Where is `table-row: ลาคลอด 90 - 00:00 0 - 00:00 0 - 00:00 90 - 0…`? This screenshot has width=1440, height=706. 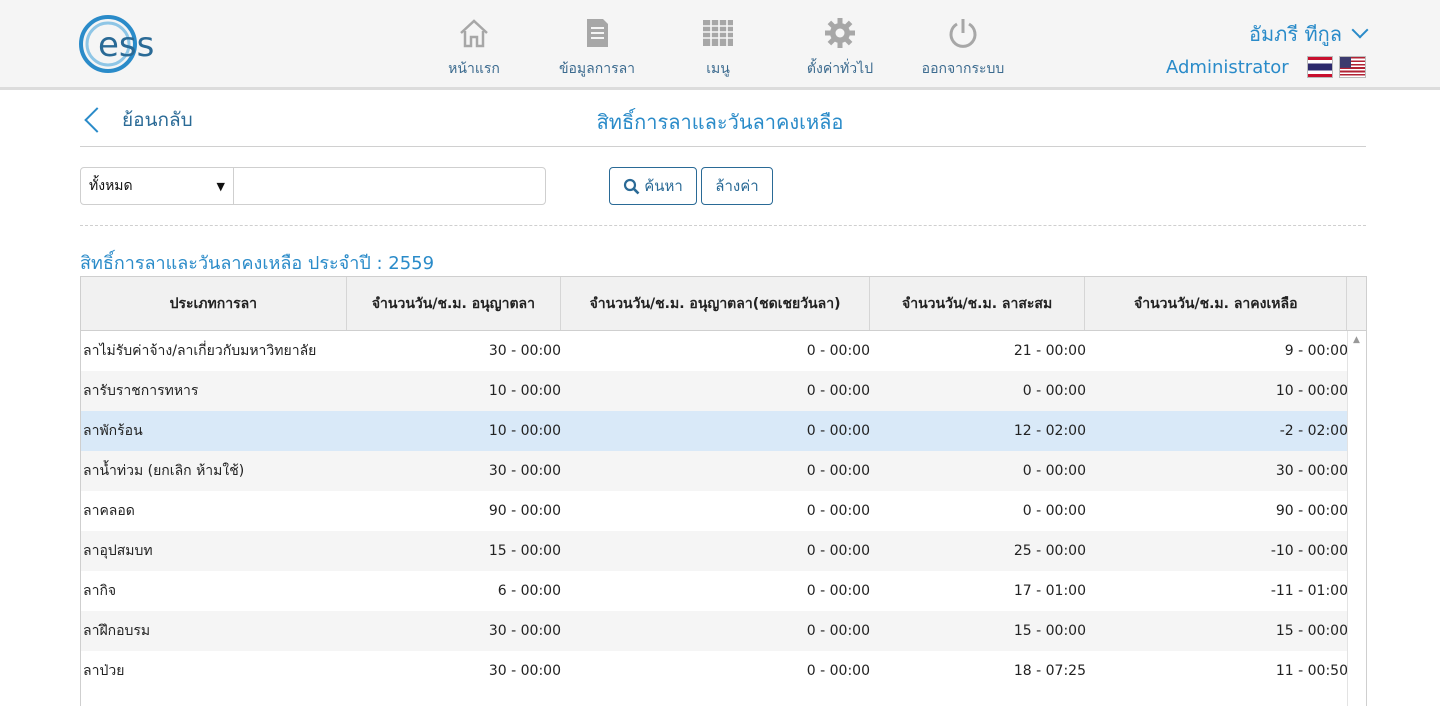
table-row: ลาคลอด 90 - 00:00 0 - 00:00 0 - 00:00 90 - 0… is located at coordinates (723, 511).